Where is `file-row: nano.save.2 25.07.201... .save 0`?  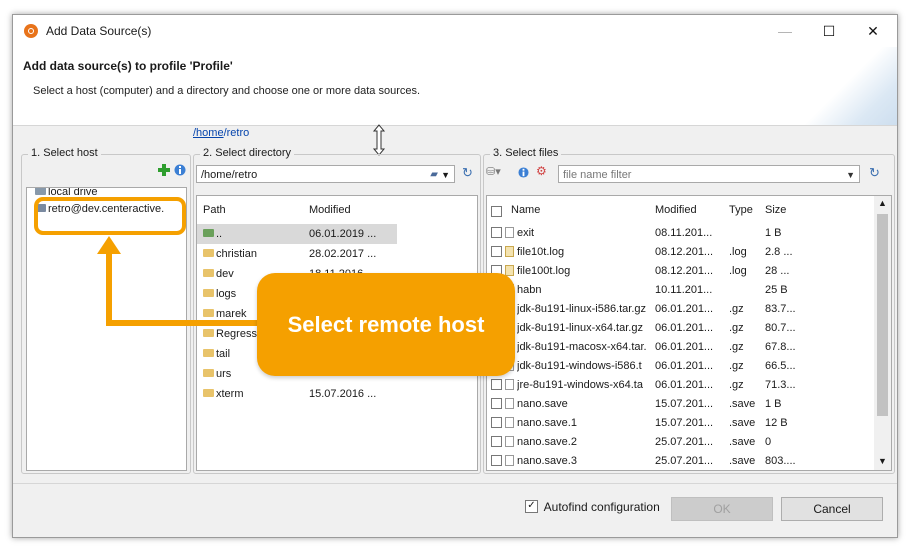 file-row: nano.save.2 25.07.201... .save 0 is located at coordinates (677, 442).